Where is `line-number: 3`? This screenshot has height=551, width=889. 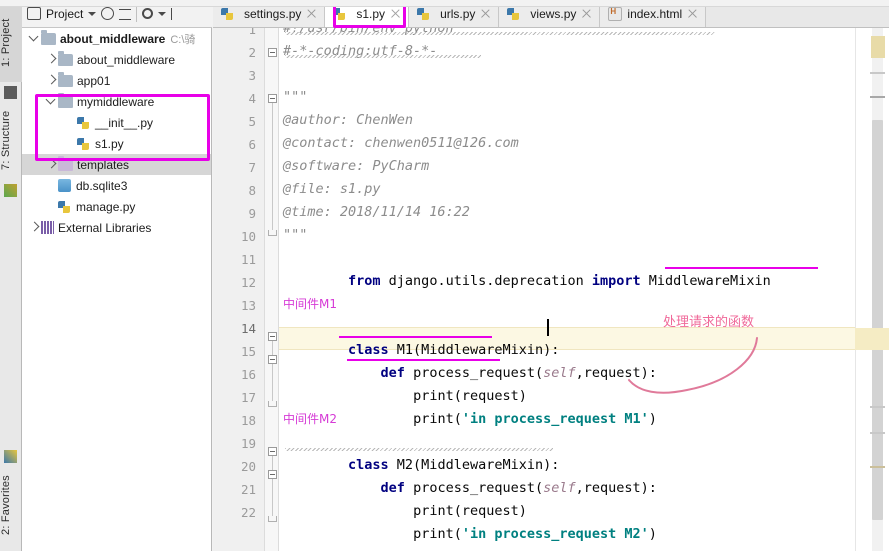
line-number: 3 is located at coordinates (252, 75).